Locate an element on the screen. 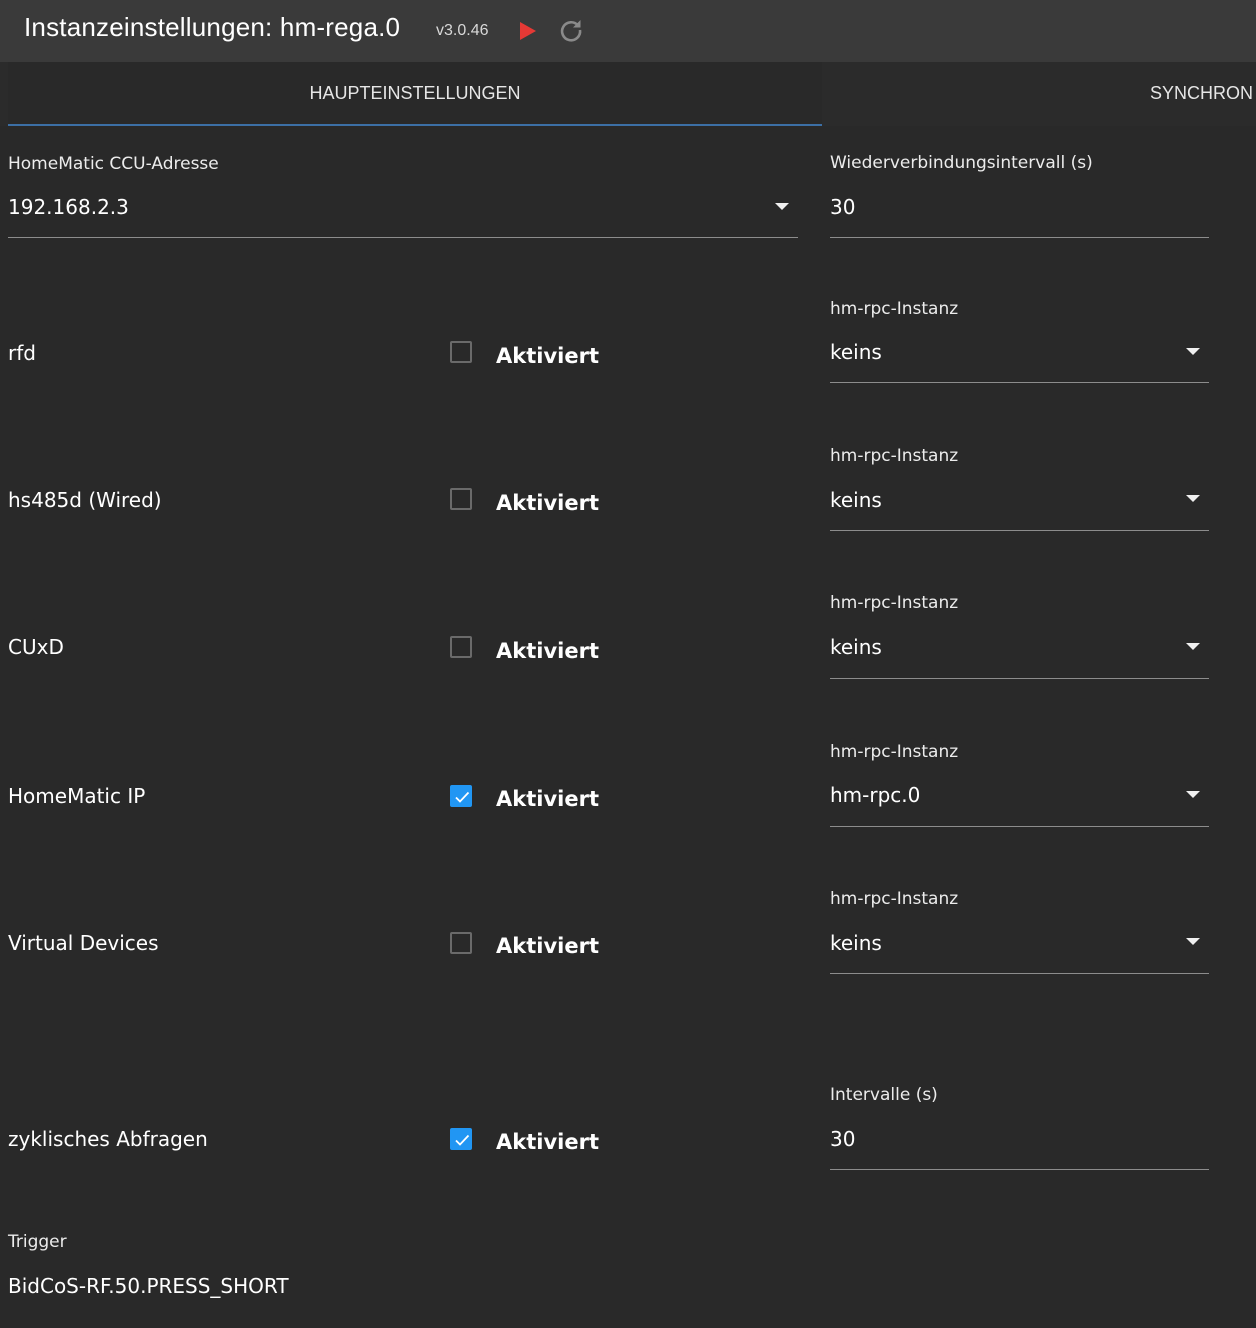 Image resolution: width=1256 pixels, height=1328 pixels. instance-label-hs485d: hm-rpc-Instanz is located at coordinates (894, 456).